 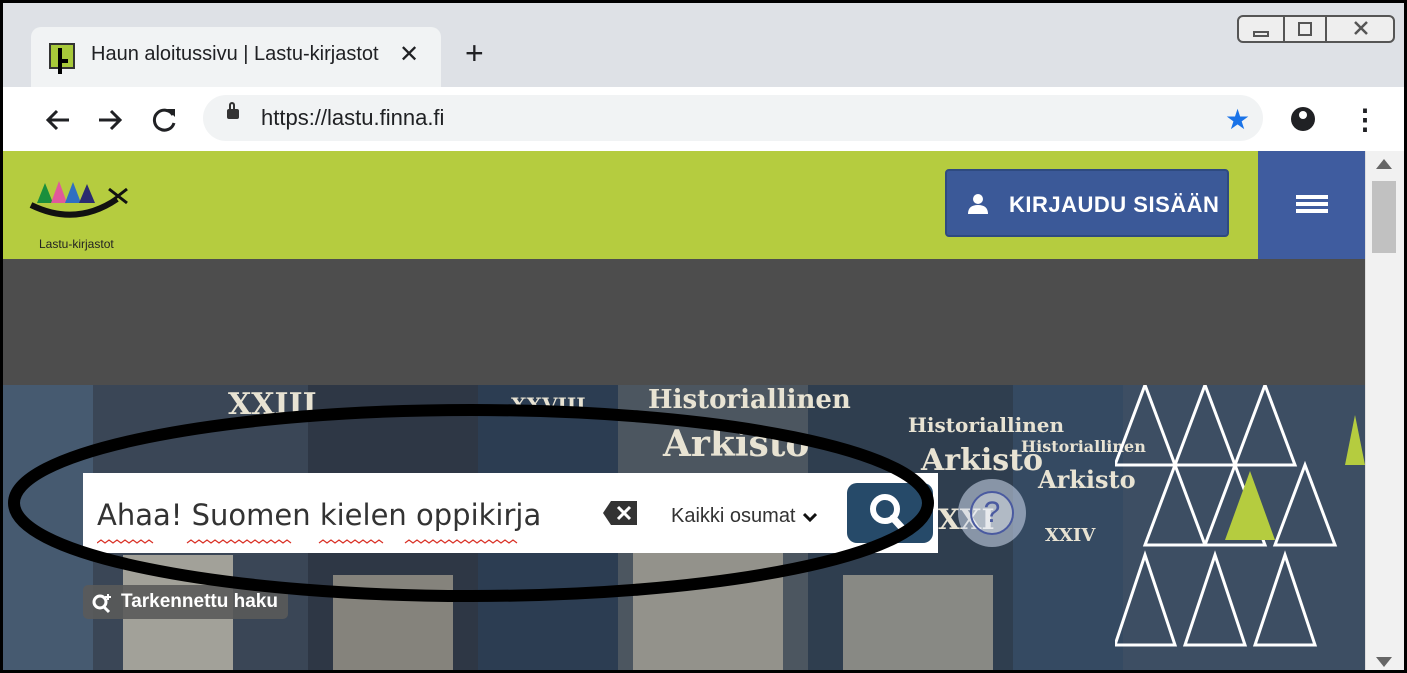 I want to click on advanced-search-button: Tarkennettu haku, so click(x=185, y=602).